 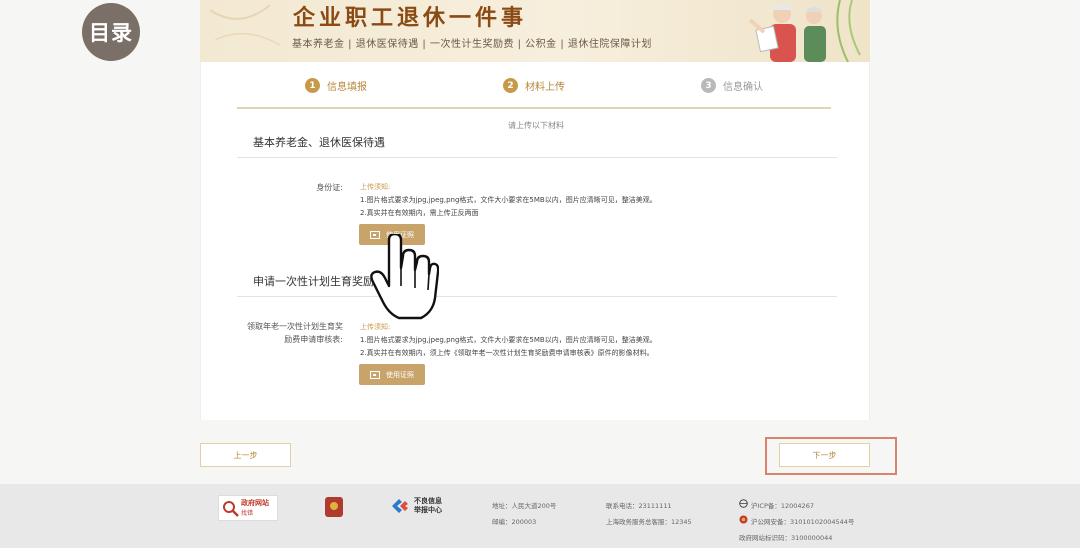 I want to click on hand-pointer-cursor-icon, so click(x=404, y=277).